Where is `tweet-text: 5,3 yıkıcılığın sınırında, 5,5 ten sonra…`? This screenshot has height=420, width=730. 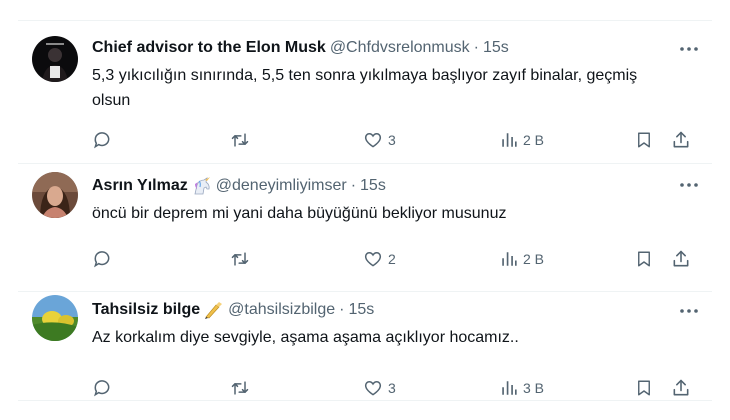
tweet-text: 5,3 yıkıcılığın sınırında, 5,5 ten sonra… is located at coordinates (365, 88).